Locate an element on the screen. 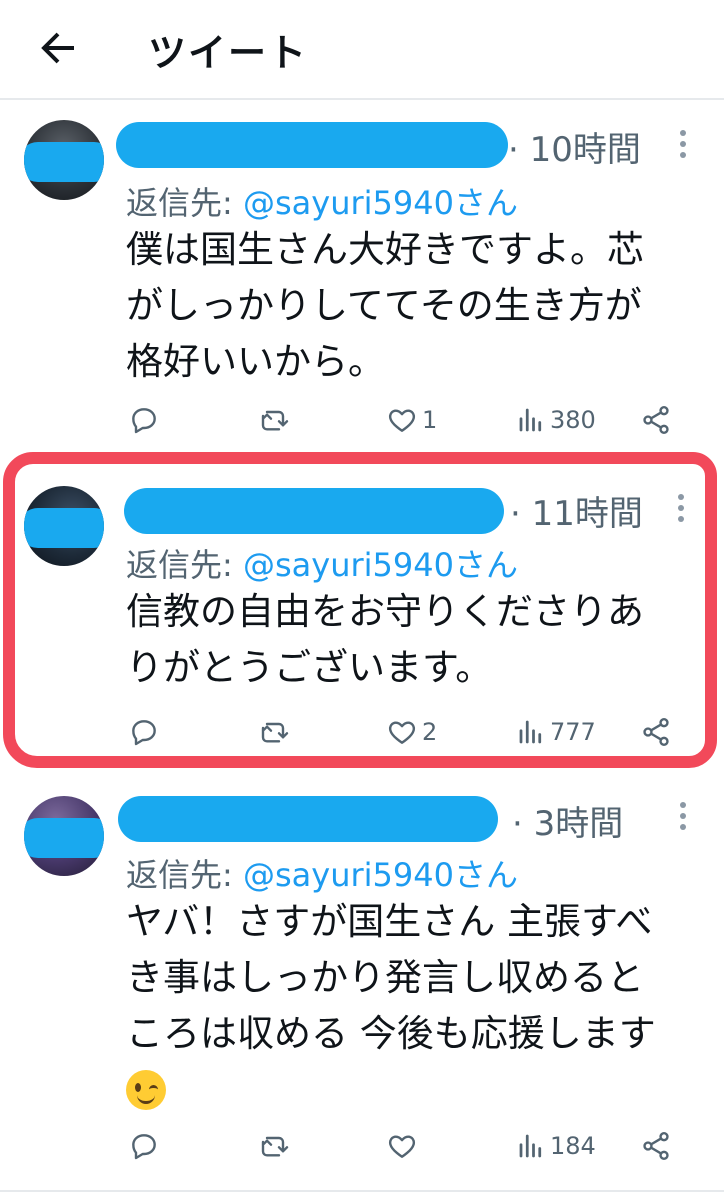 The height and width of the screenshot is (1200, 724). bottom-divider is located at coordinates (362, 1191).